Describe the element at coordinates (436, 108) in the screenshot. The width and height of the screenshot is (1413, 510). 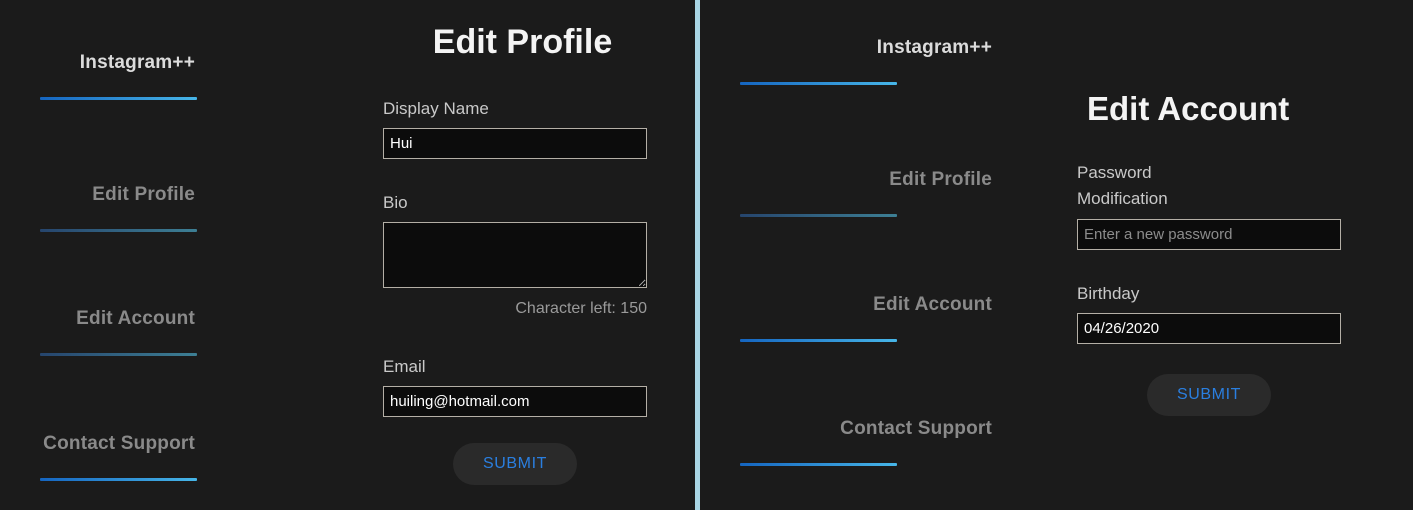
I see `display-name-label: Display Name` at that location.